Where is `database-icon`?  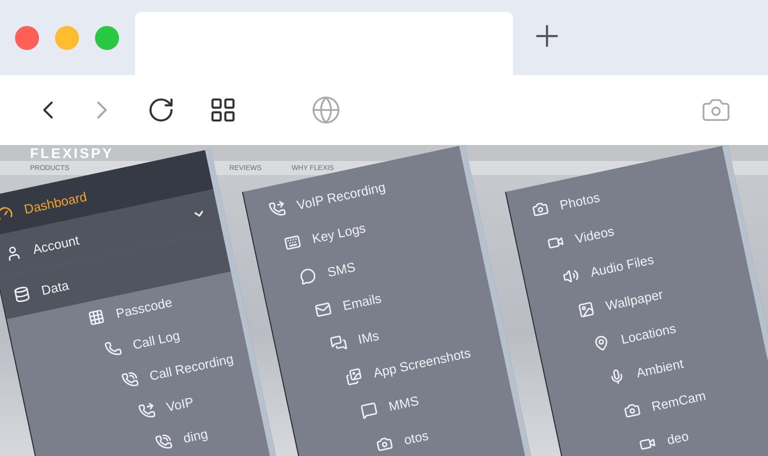
database-icon is located at coordinates (22, 294).